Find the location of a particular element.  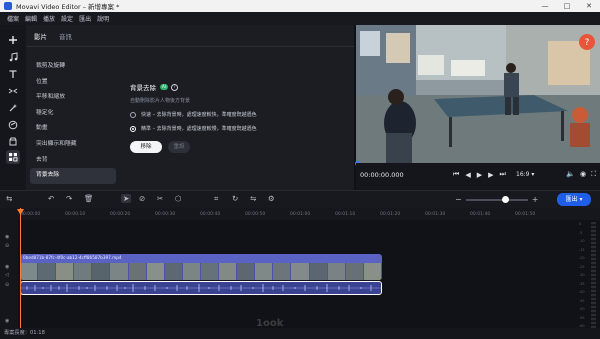

ruler-tick: 00:01:20 is located at coordinates (390, 214).